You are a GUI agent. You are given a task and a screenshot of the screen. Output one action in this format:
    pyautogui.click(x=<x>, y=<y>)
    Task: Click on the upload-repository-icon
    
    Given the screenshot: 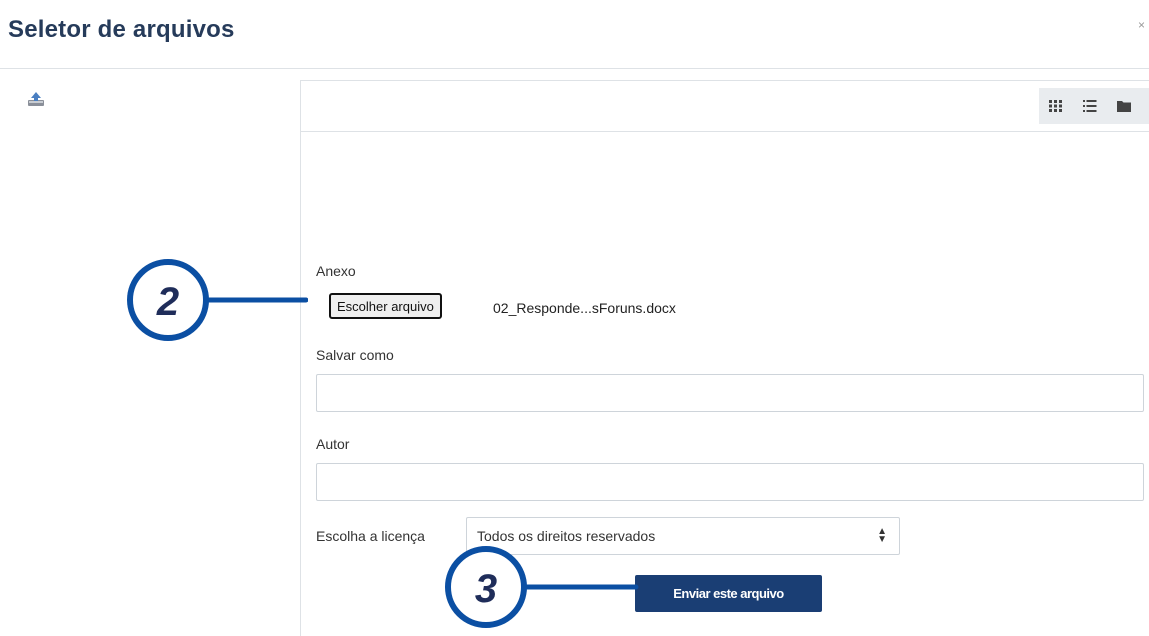 What is the action you would take?
    pyautogui.click(x=36, y=99)
    